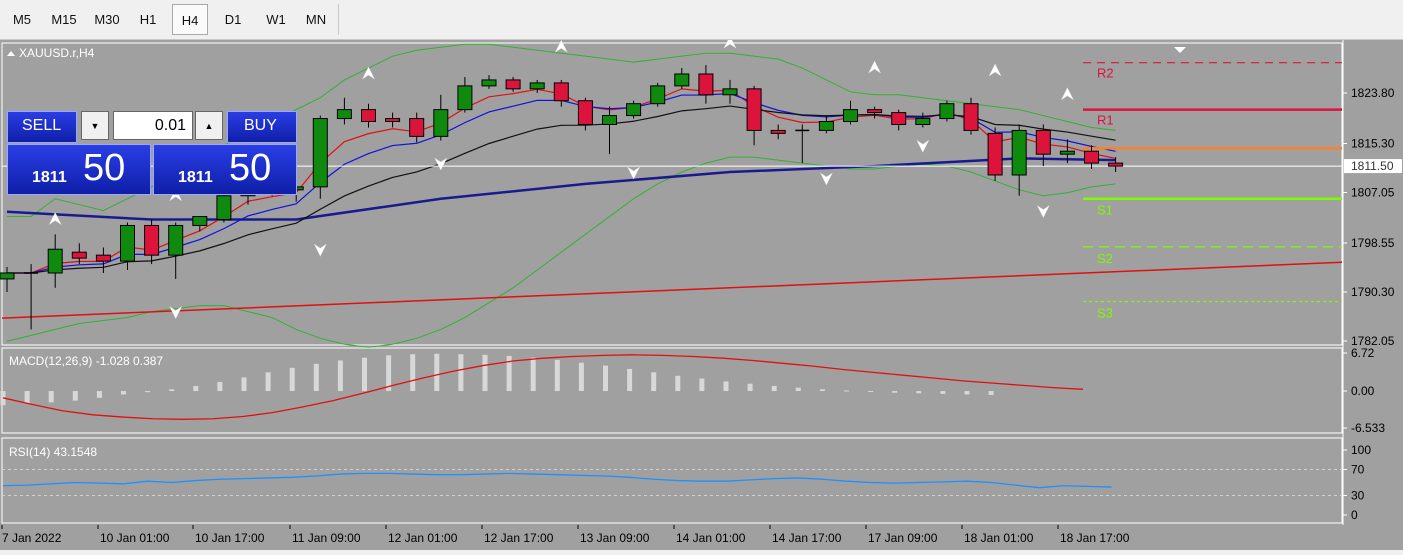  I want to click on sell-button: SELL, so click(42, 127).